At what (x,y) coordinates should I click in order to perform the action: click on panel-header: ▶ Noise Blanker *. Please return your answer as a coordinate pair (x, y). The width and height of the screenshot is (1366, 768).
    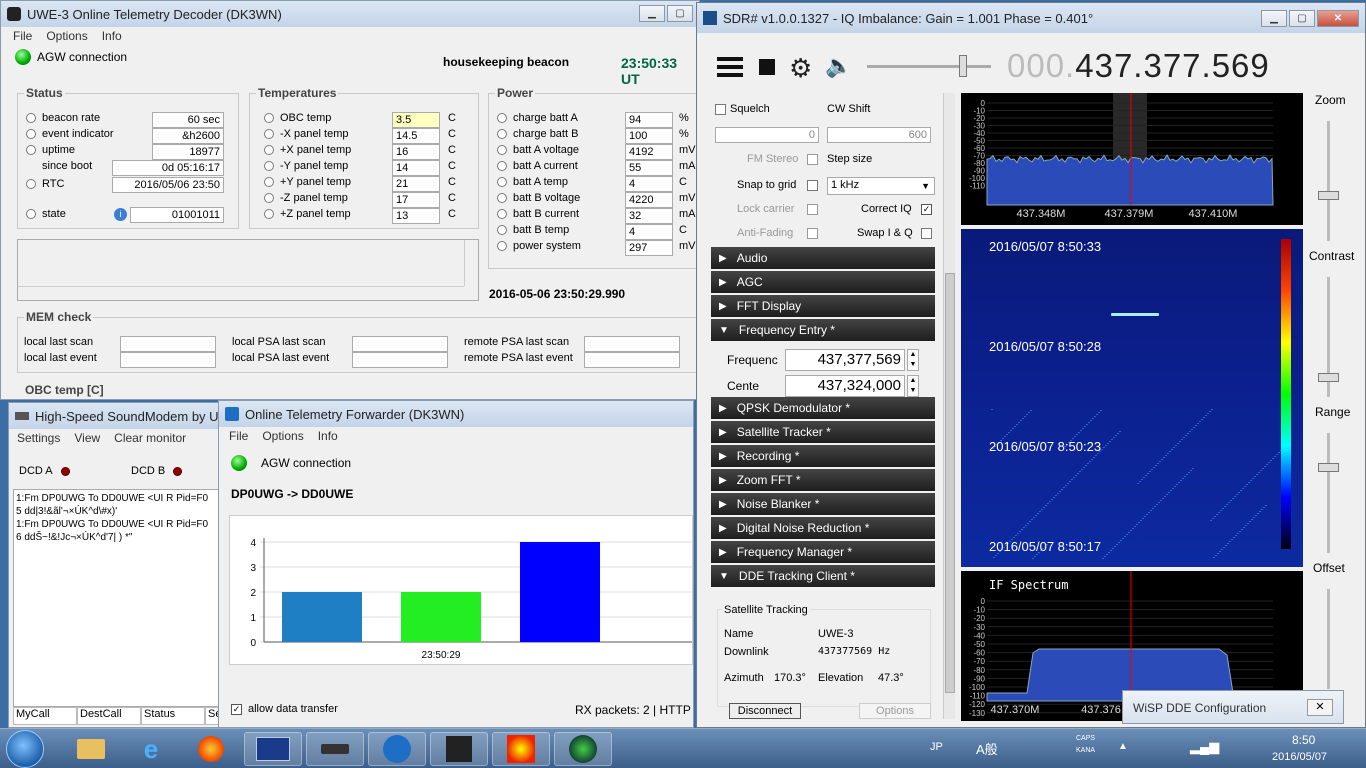
    Looking at the image, I should click on (823, 504).